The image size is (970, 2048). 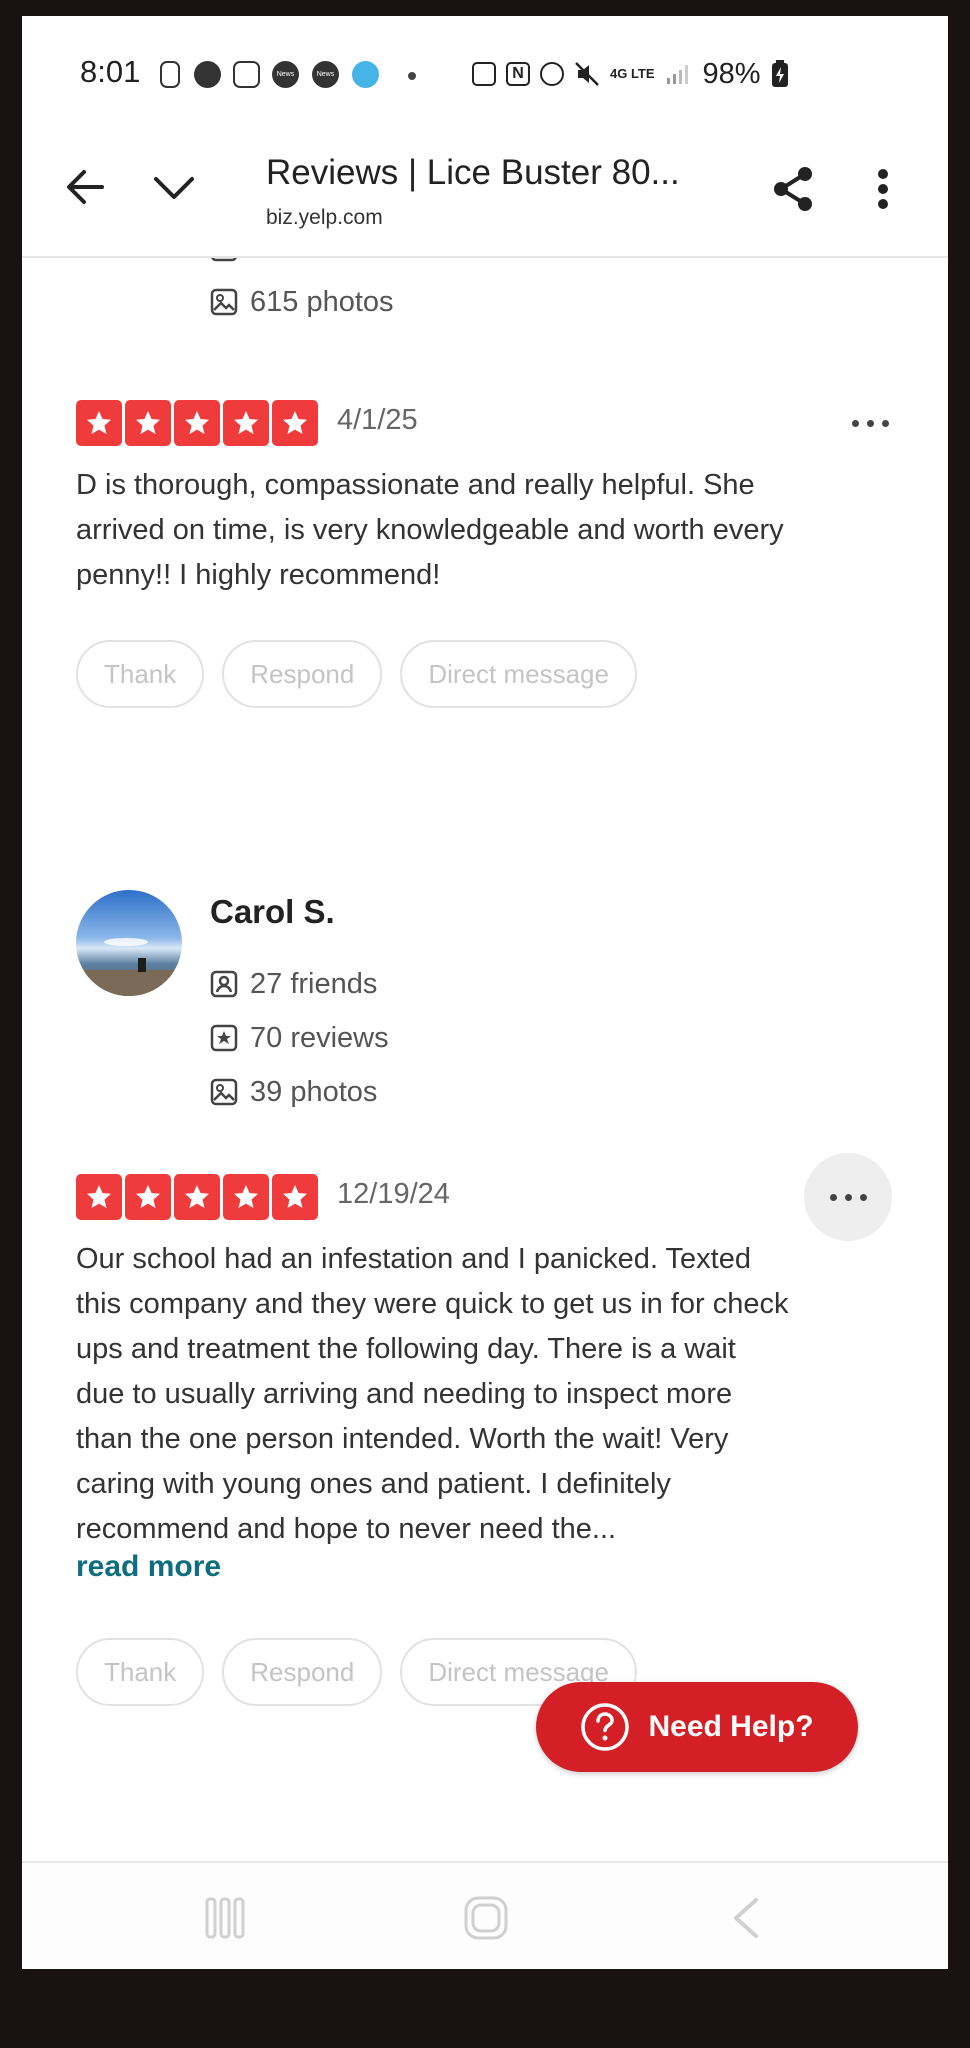 I want to click on direct-message-button: Direct message, so click(x=518, y=674).